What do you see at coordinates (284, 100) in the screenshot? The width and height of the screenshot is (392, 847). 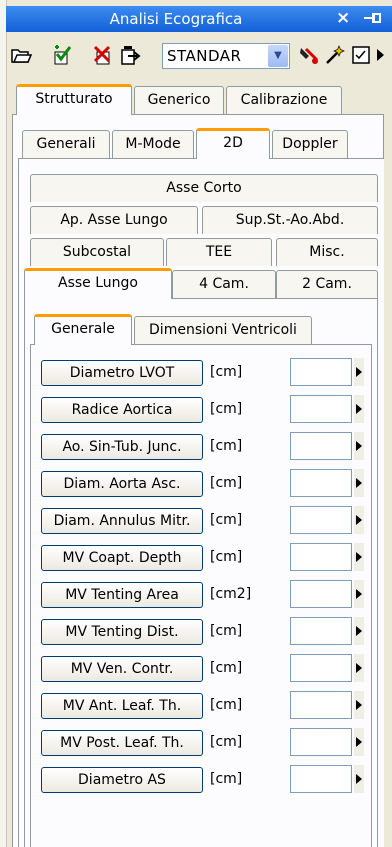 I see `tab-calibrazione: Calibrazione` at bounding box center [284, 100].